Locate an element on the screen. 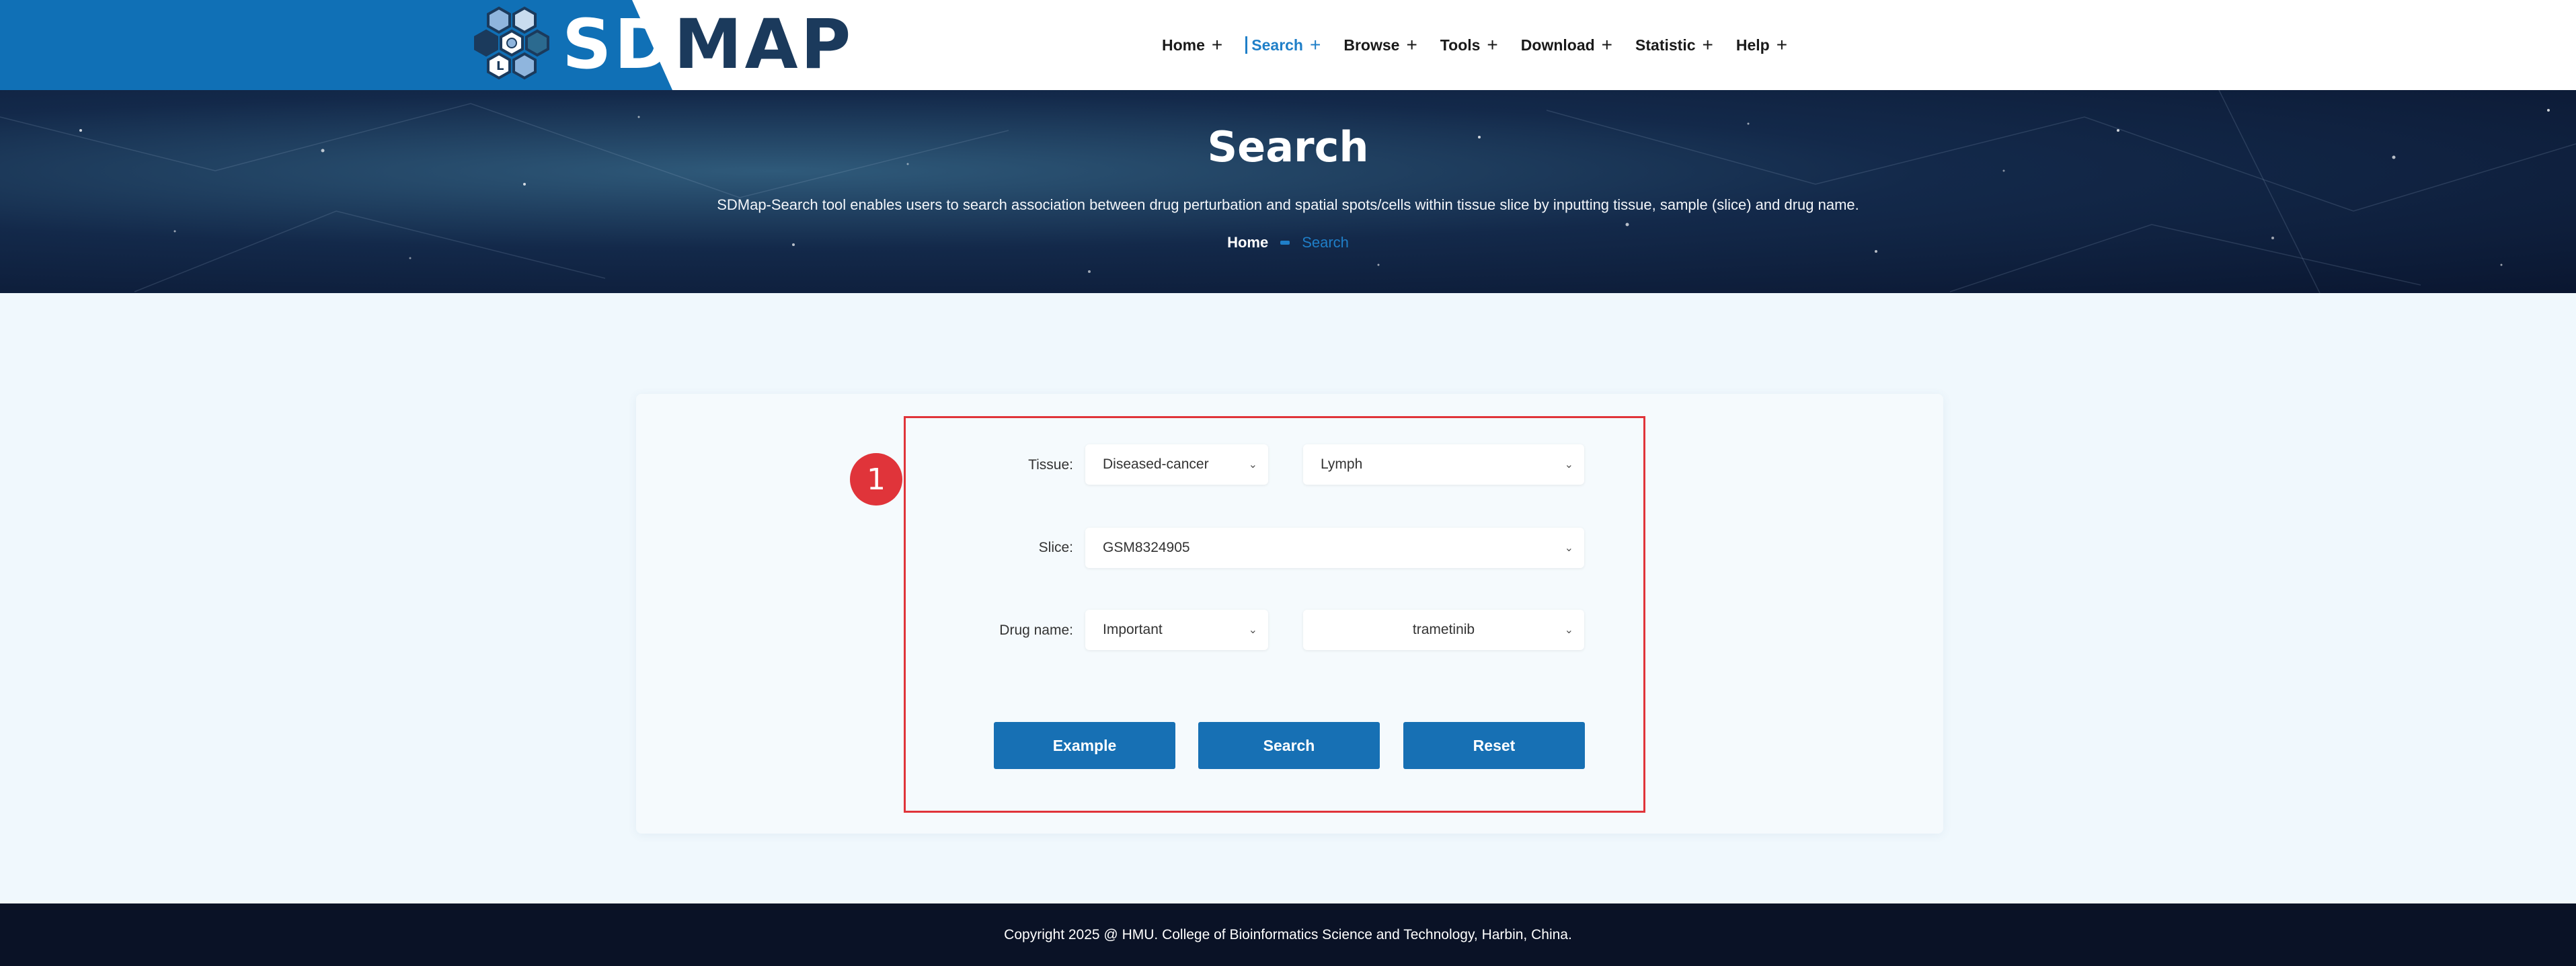 This screenshot has width=2576, height=966. nav-download: Download + is located at coordinates (1567, 45).